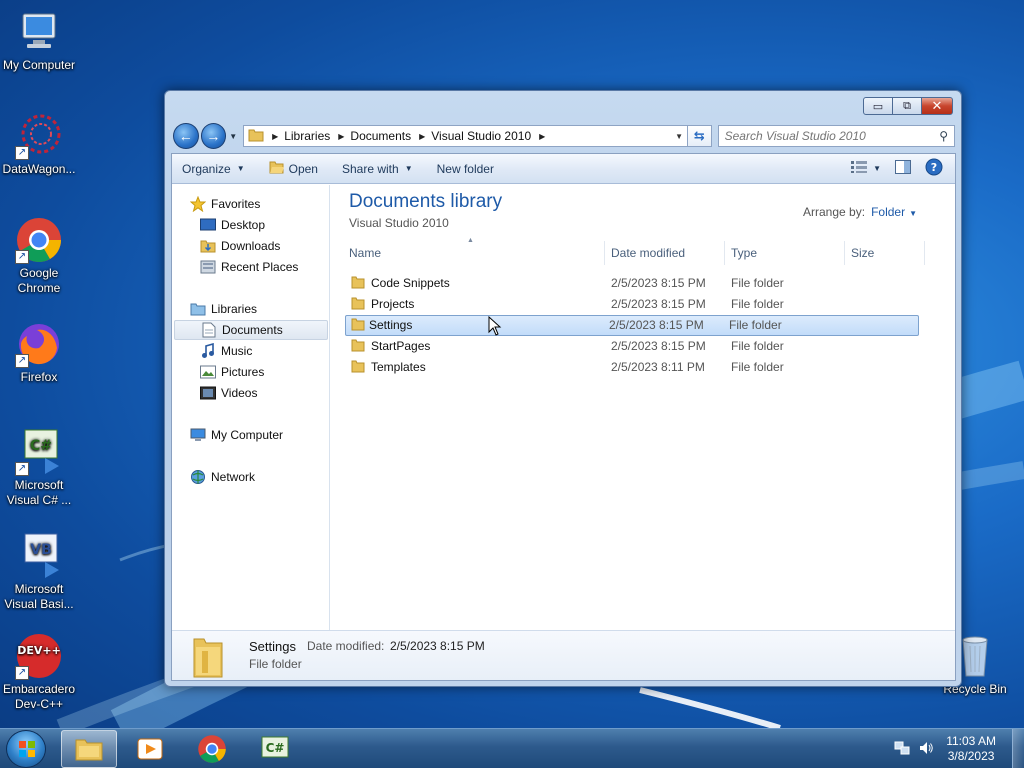  I want to click on search-input, so click(829, 136).